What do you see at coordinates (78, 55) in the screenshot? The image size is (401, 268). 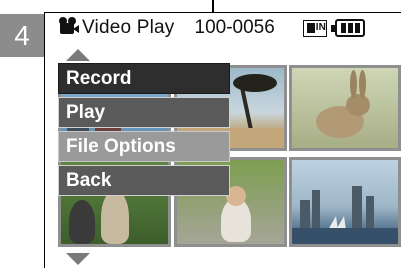 I see `scroll-up-arrow-icon` at bounding box center [78, 55].